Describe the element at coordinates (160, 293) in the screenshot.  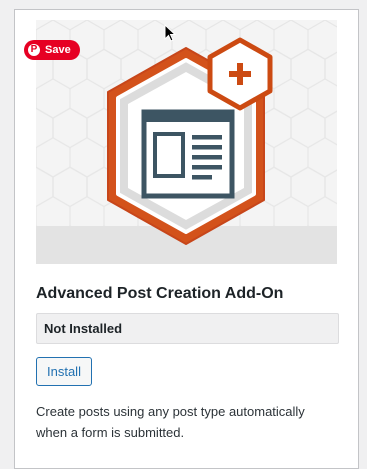
I see `addon-title: Advanced Post Creation Add-On` at that location.